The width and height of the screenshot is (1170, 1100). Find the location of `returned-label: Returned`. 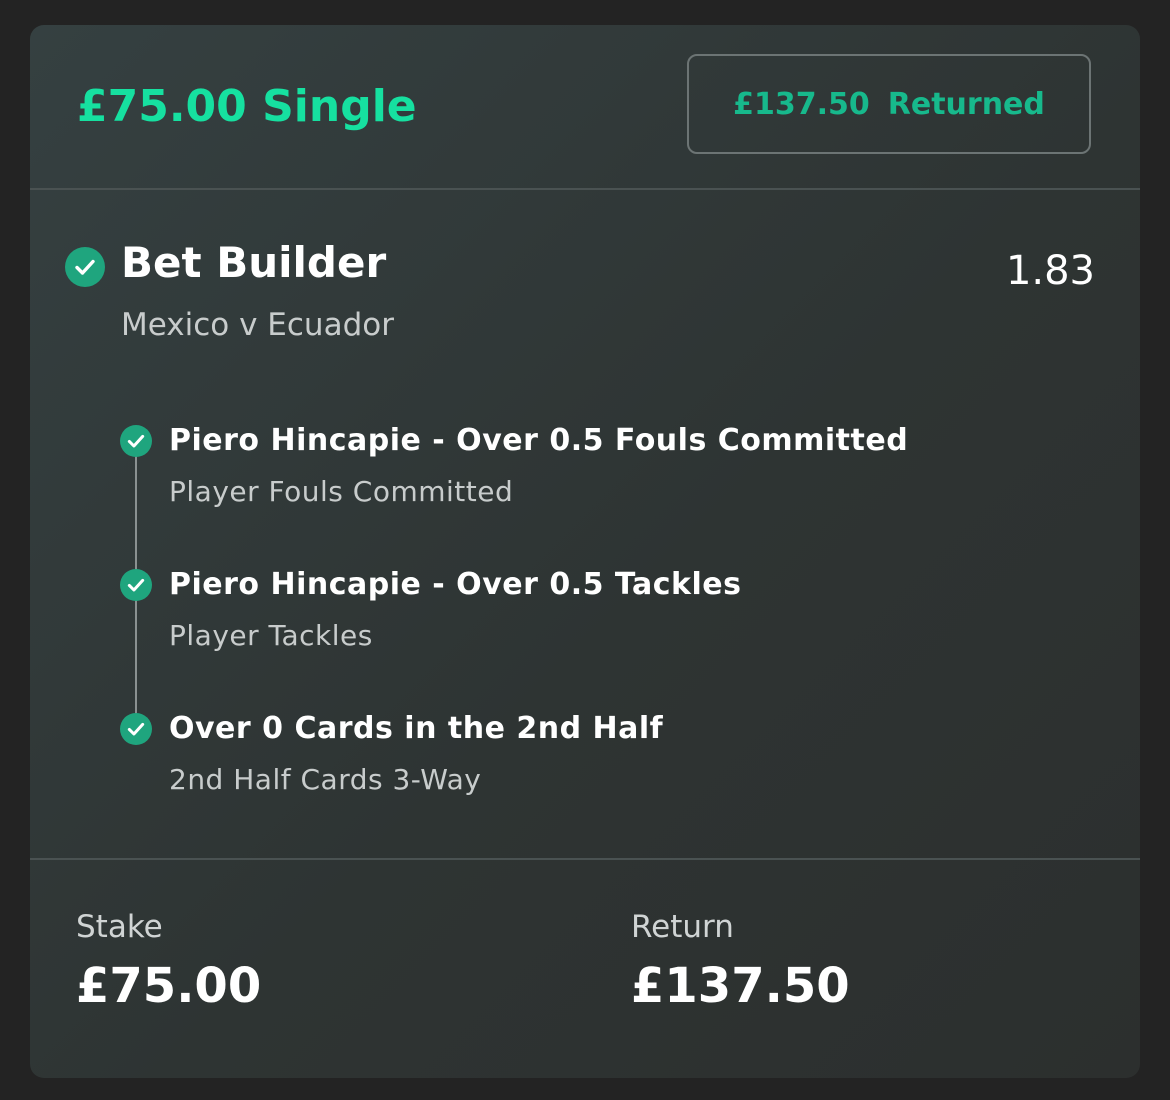

returned-label: Returned is located at coordinates (966, 104).